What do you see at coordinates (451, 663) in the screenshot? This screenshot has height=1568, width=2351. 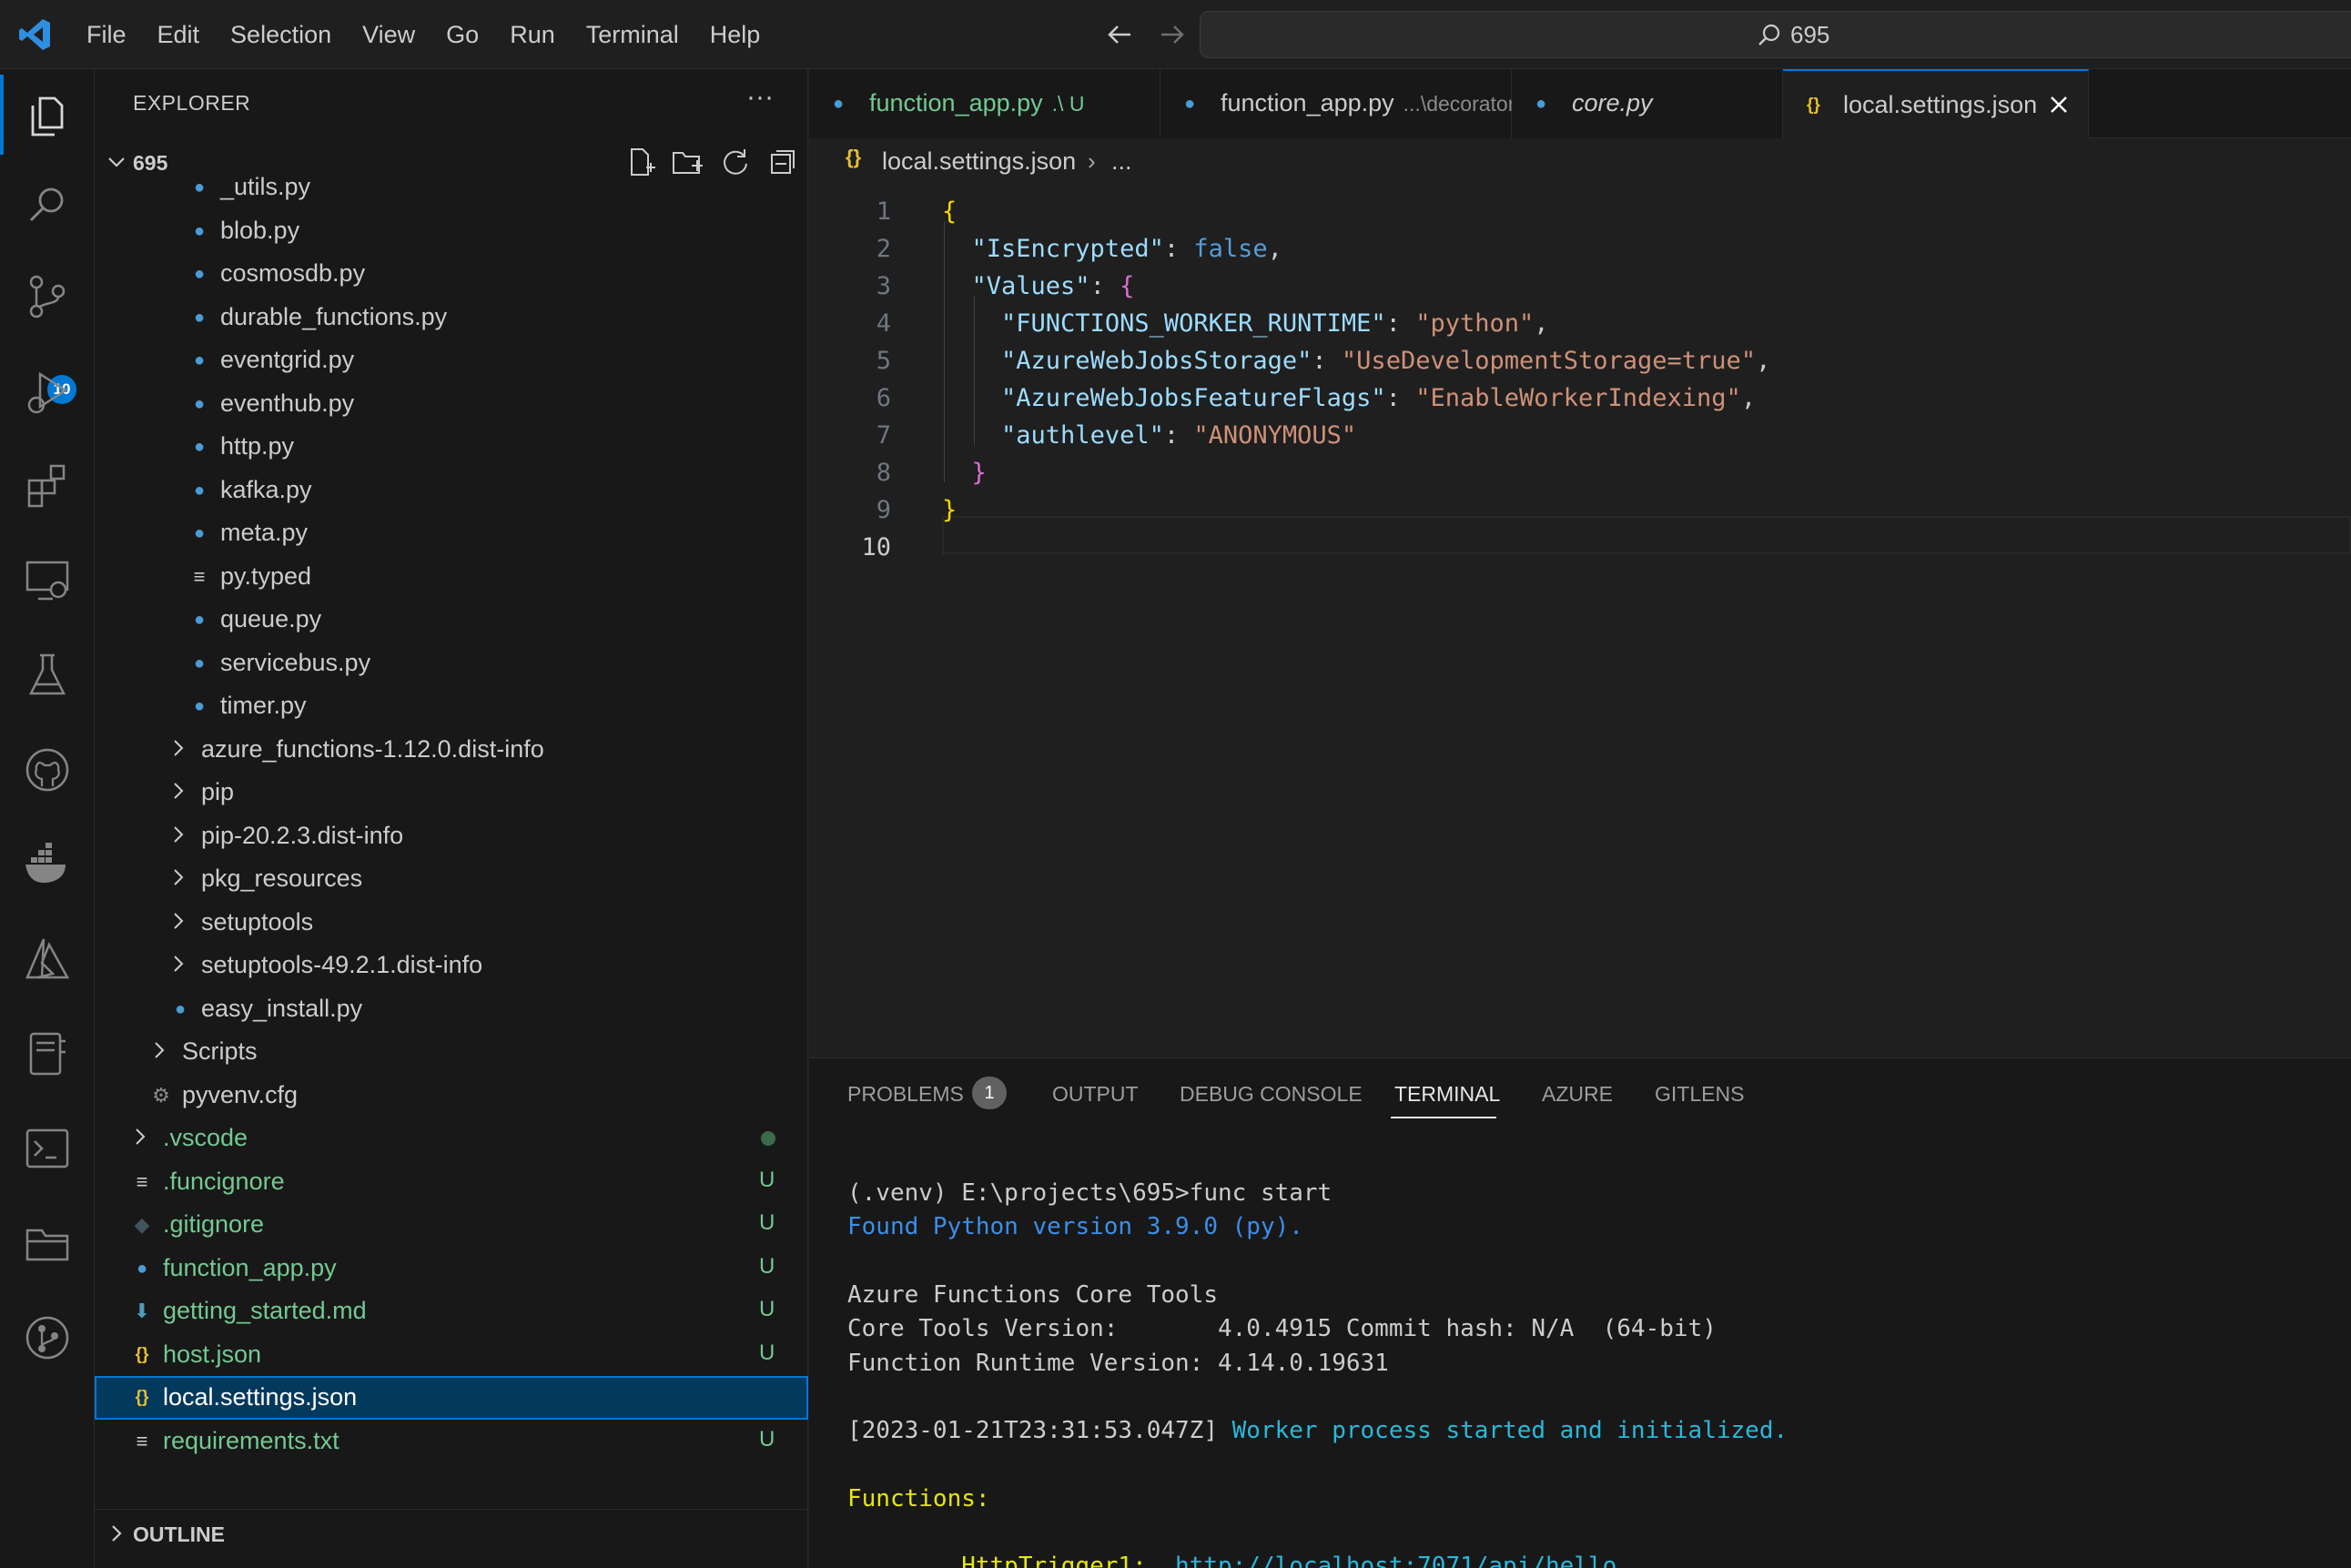 I see `tree-item-servicebus-py: ● servicebus.py` at bounding box center [451, 663].